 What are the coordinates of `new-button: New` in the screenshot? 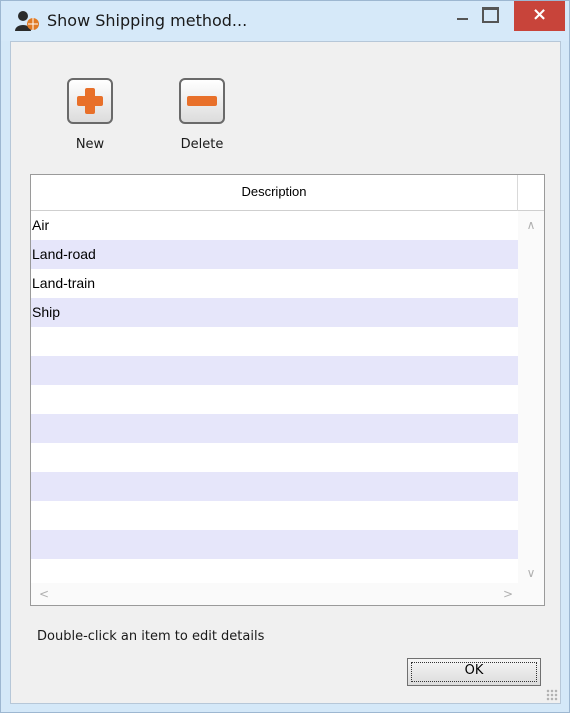 It's located at (90, 115).